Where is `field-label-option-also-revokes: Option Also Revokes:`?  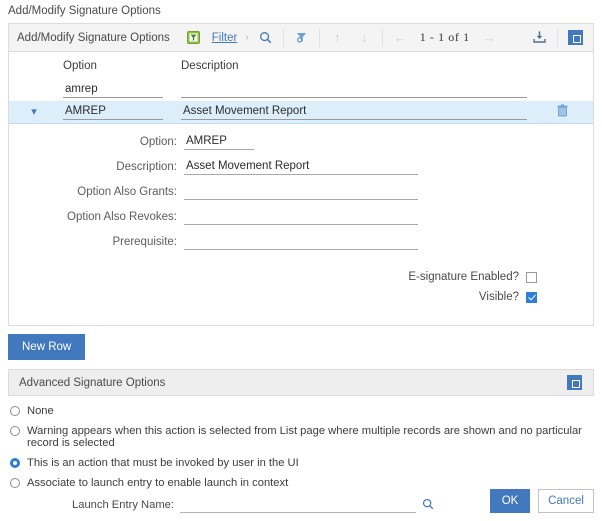 field-label-option-also-revokes: Option Also Revokes: is located at coordinates (122, 217).